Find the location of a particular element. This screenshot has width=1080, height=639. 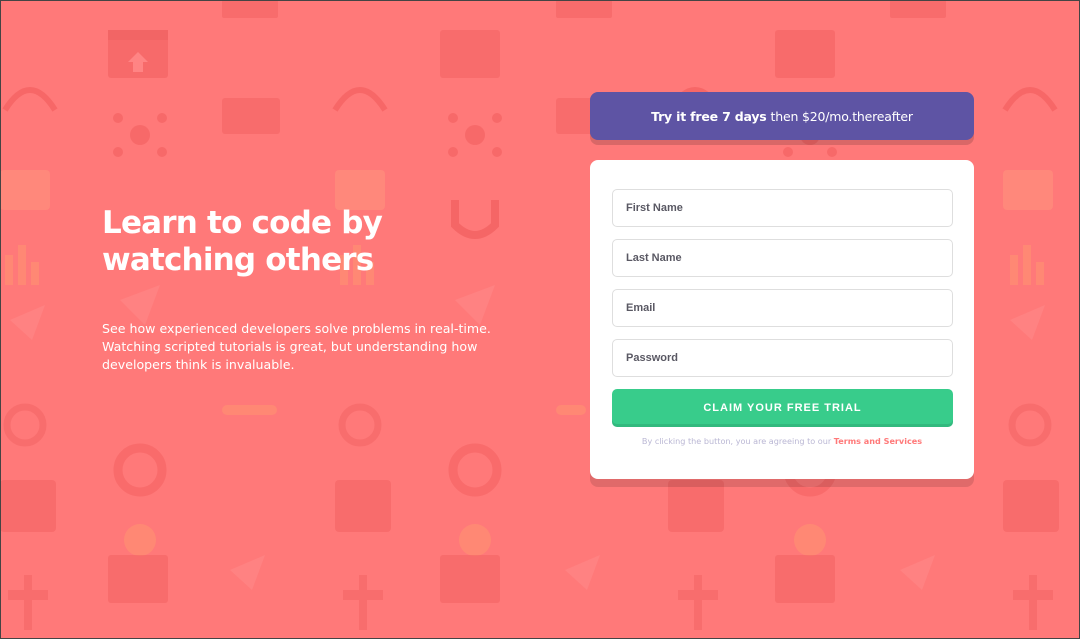

last-name-input is located at coordinates (782, 258).